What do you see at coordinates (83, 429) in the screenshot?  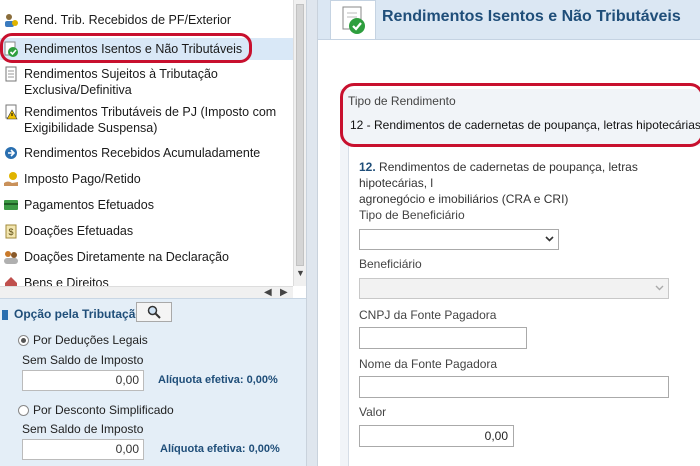 I see `saldo-label-2: Sem Saldo de Imposto` at bounding box center [83, 429].